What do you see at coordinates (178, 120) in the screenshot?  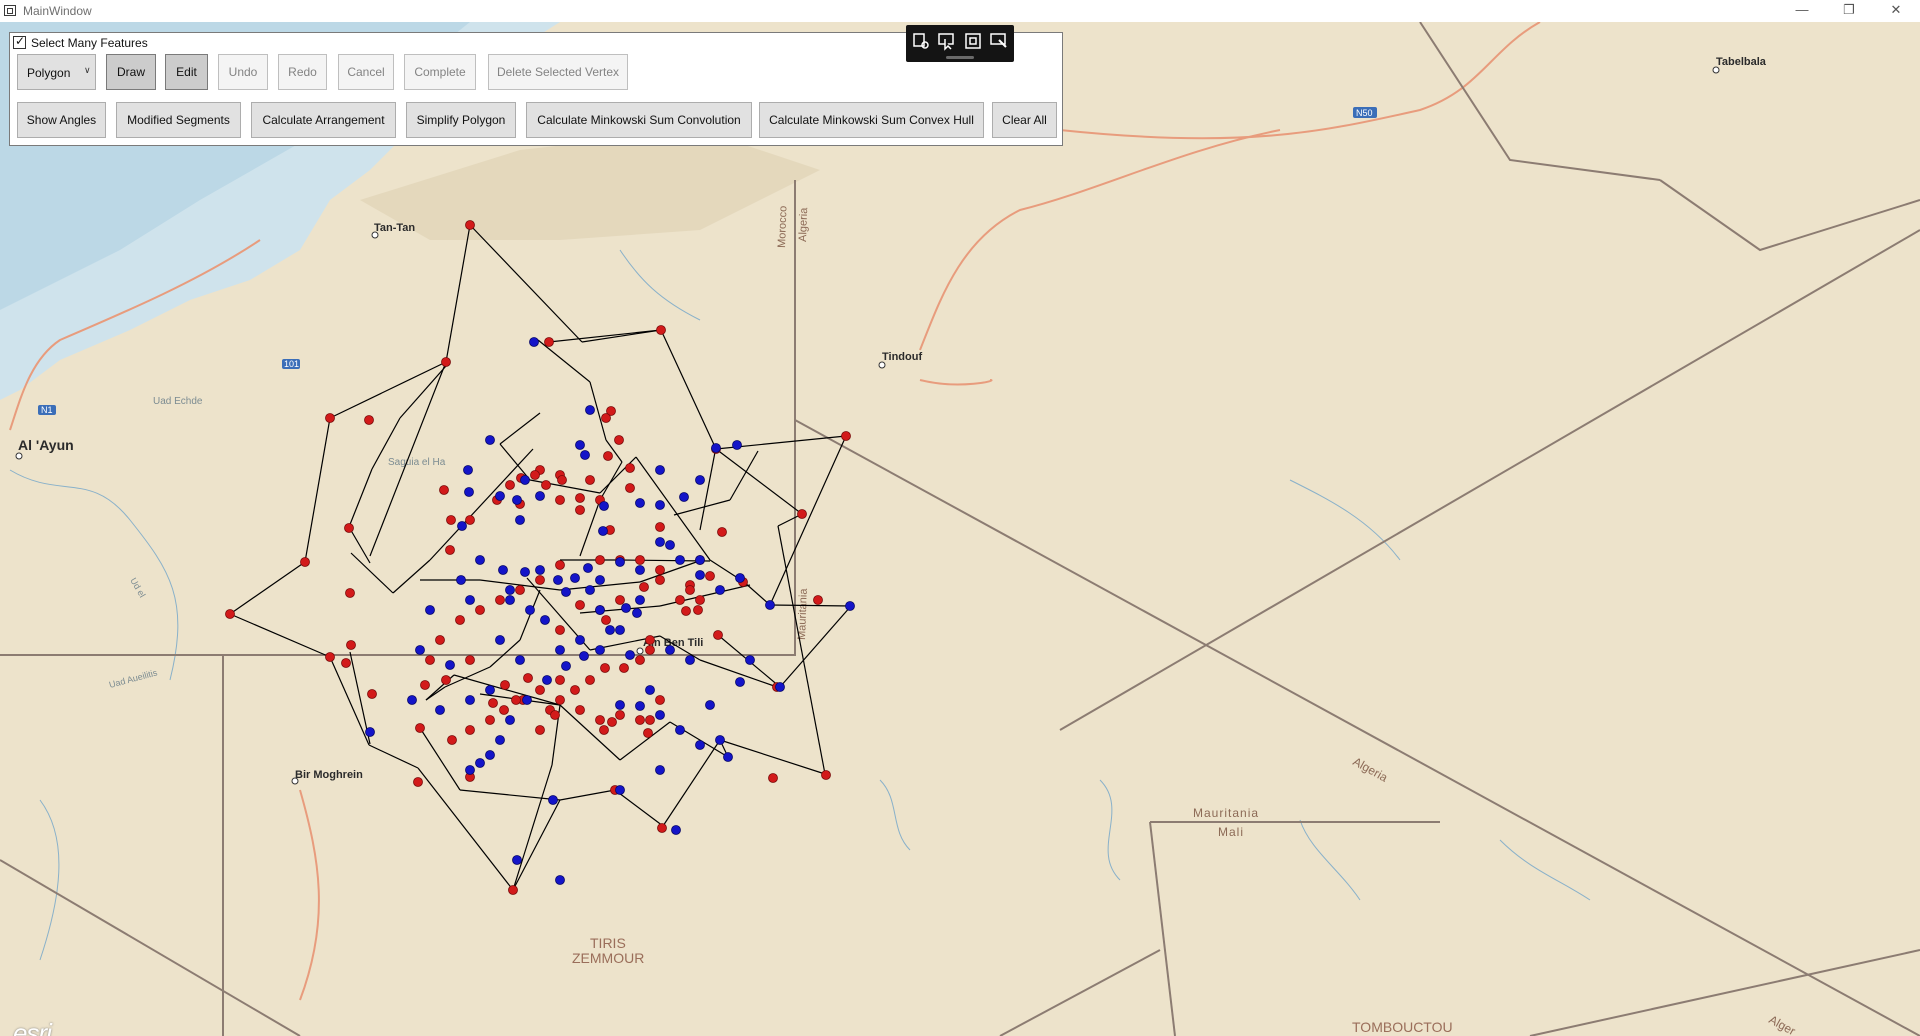 I see `modified-segments-button: Modified Segments` at bounding box center [178, 120].